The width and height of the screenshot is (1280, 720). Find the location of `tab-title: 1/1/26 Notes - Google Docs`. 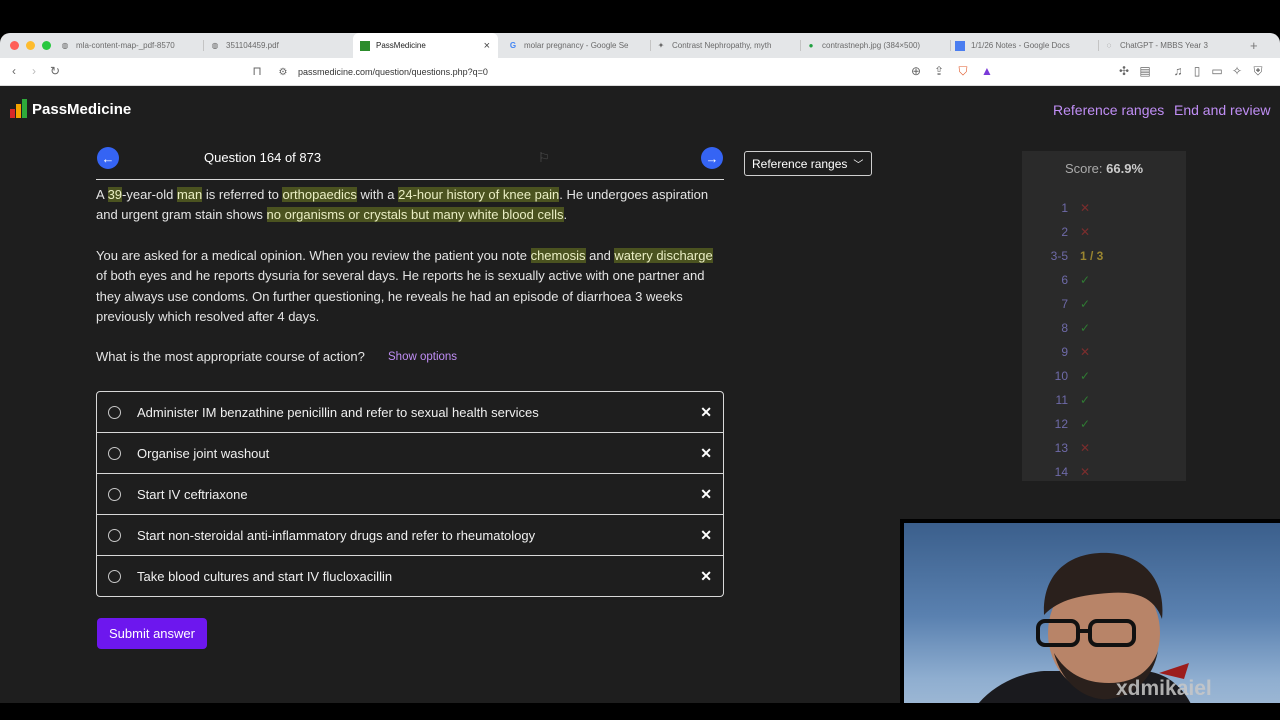

tab-title: 1/1/26 Notes - Google Docs is located at coordinates (1020, 45).